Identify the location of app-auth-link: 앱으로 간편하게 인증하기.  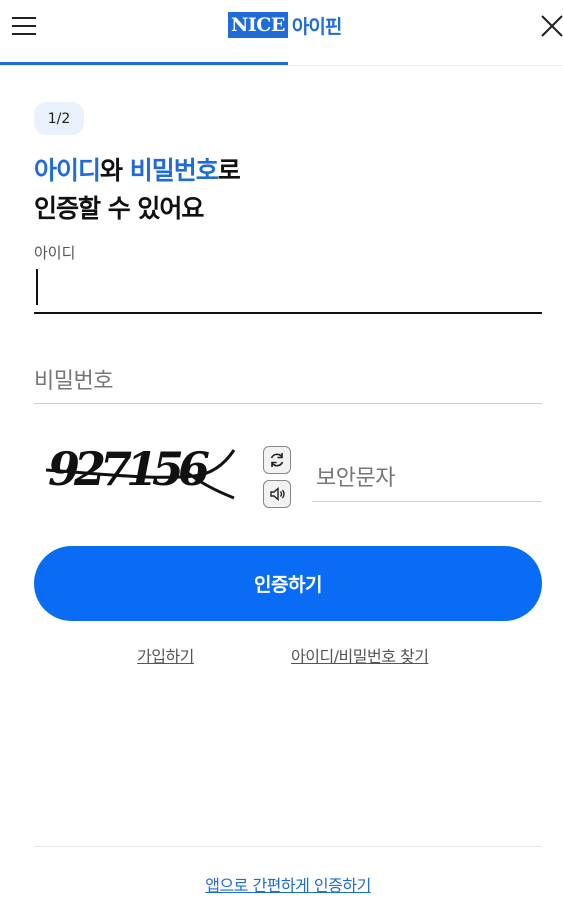
(281, 884).